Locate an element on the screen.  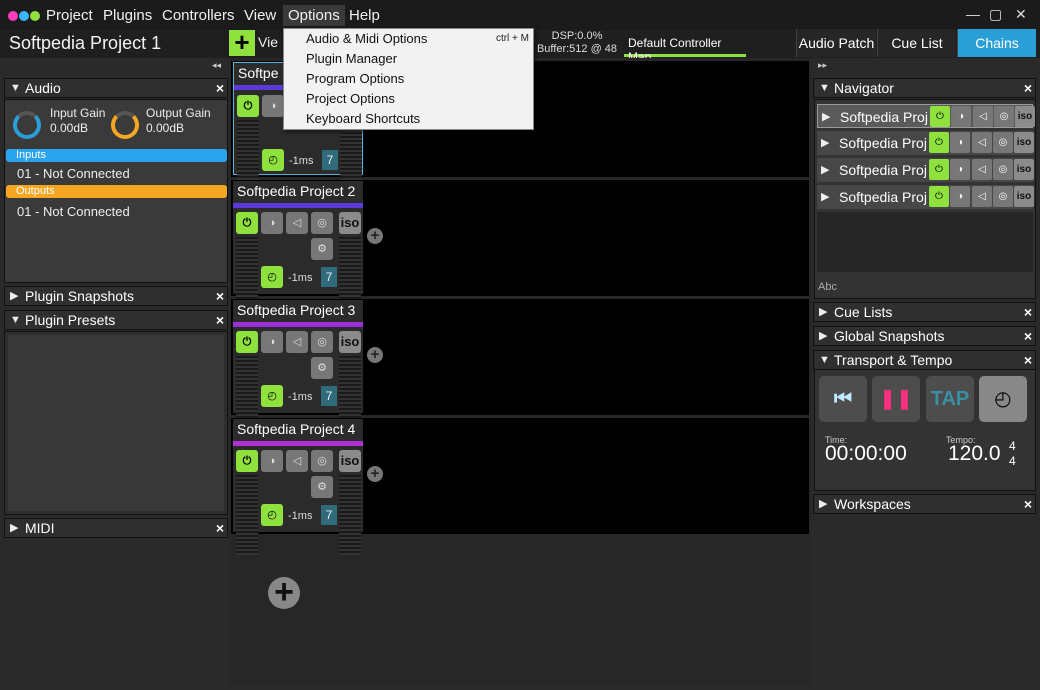
time-signature-top: 4 is located at coordinates (1012, 446).